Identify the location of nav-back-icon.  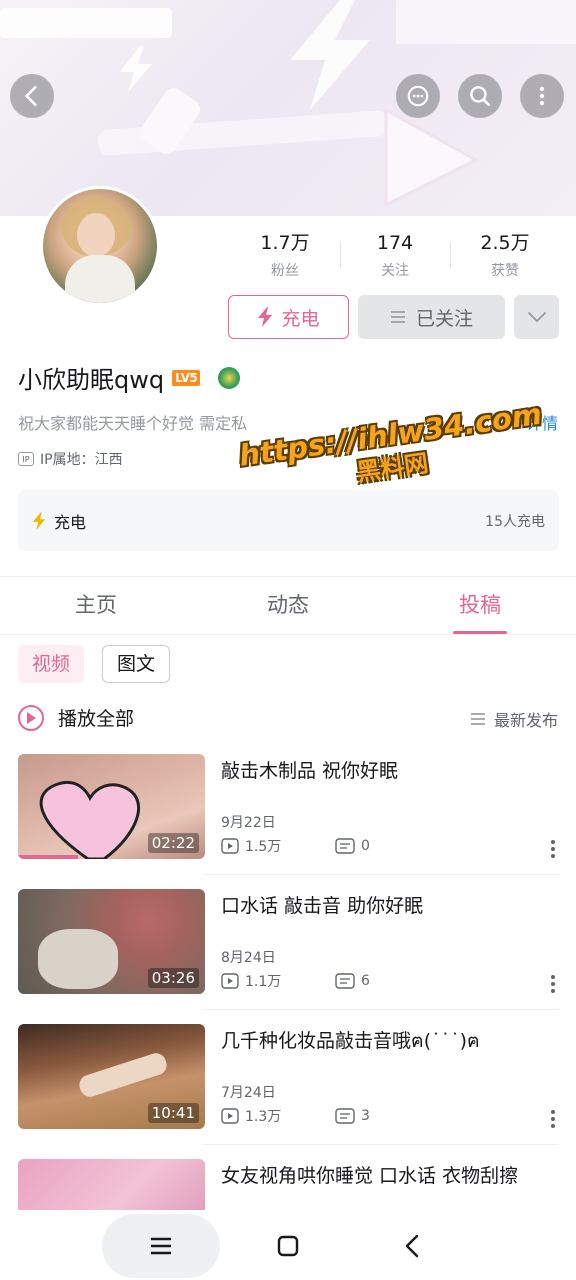
(412, 1246).